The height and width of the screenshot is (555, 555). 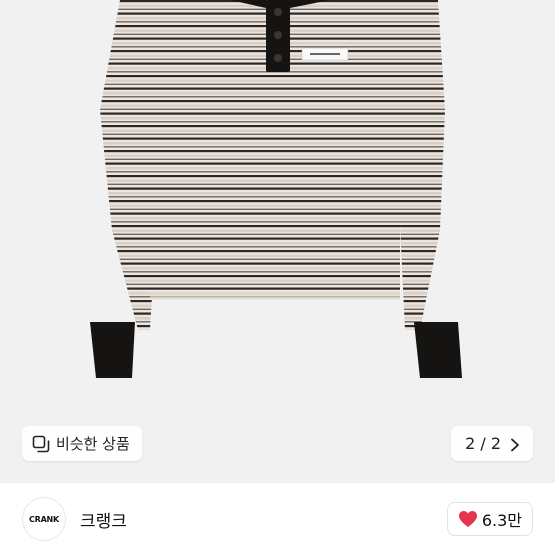 I want to click on heart-icon, so click(x=468, y=519).